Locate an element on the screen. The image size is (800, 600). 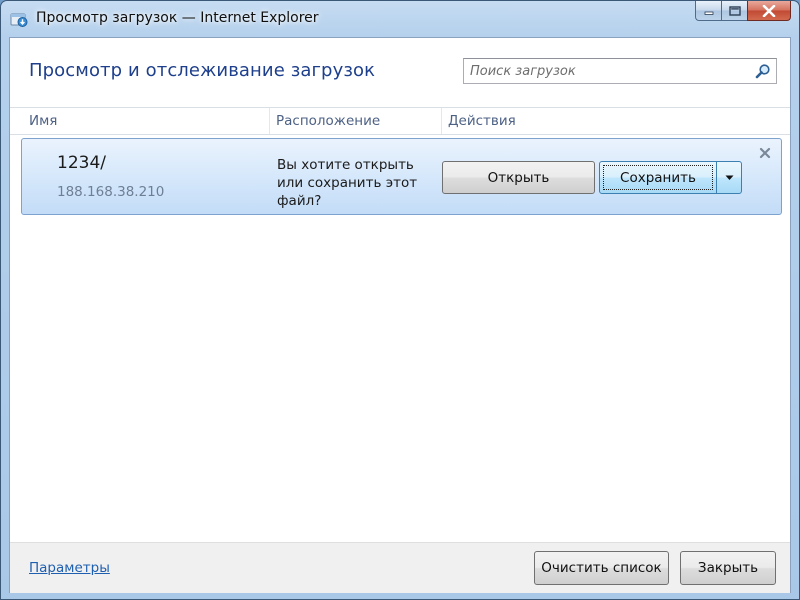
page-title: Просмотр и отслеживание загрузок is located at coordinates (202, 70).